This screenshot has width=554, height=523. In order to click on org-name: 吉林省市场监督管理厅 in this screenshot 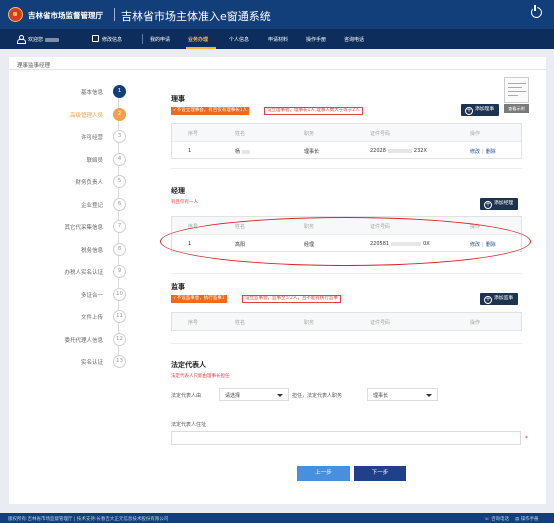, I will do `click(65, 15)`.